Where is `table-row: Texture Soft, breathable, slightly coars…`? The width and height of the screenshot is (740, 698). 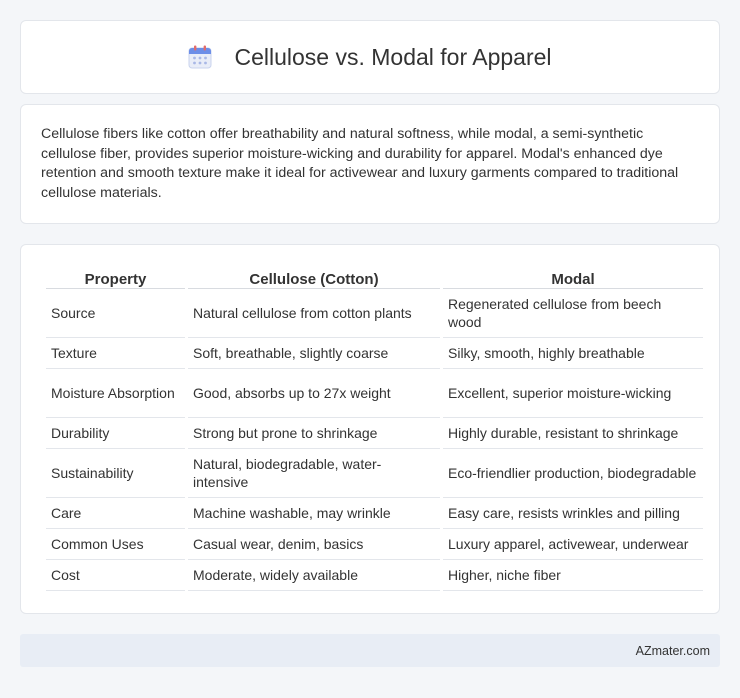 table-row: Texture Soft, breathable, slightly coars… is located at coordinates (374, 353).